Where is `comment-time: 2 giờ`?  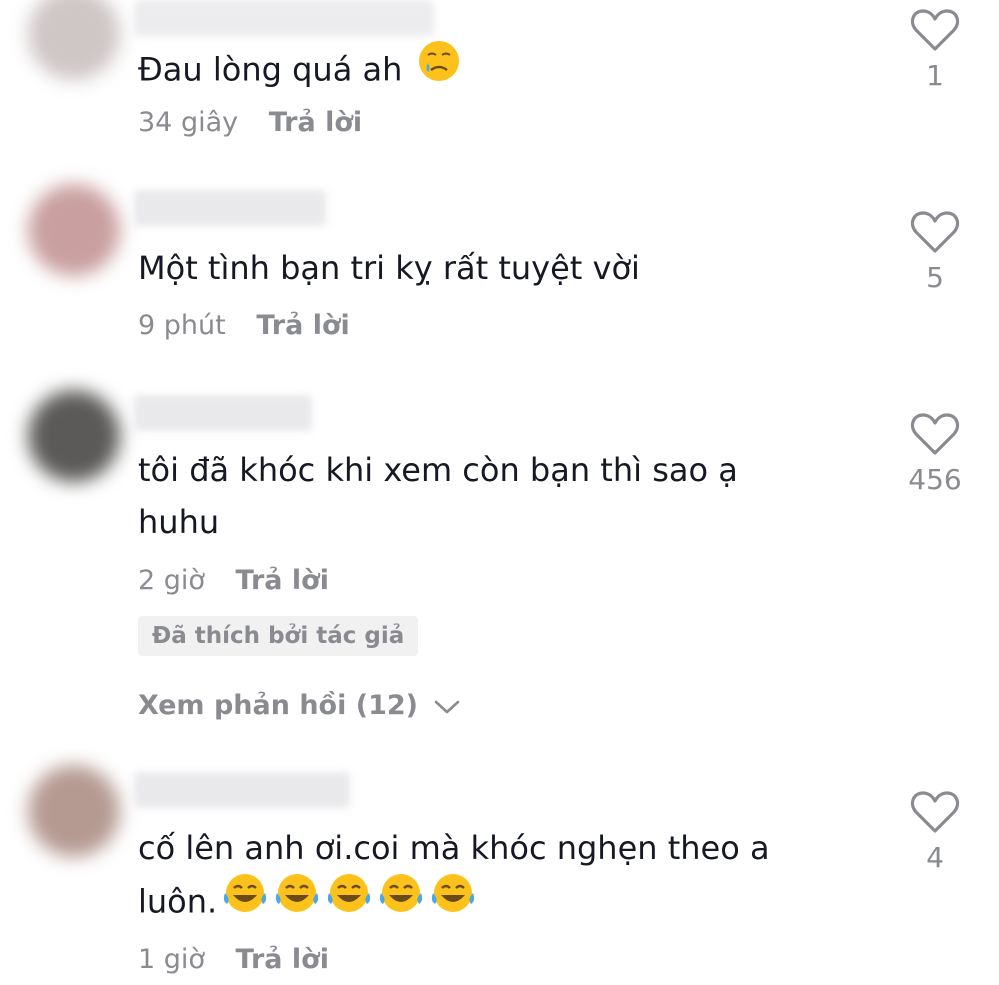 comment-time: 2 giờ is located at coordinates (171, 580).